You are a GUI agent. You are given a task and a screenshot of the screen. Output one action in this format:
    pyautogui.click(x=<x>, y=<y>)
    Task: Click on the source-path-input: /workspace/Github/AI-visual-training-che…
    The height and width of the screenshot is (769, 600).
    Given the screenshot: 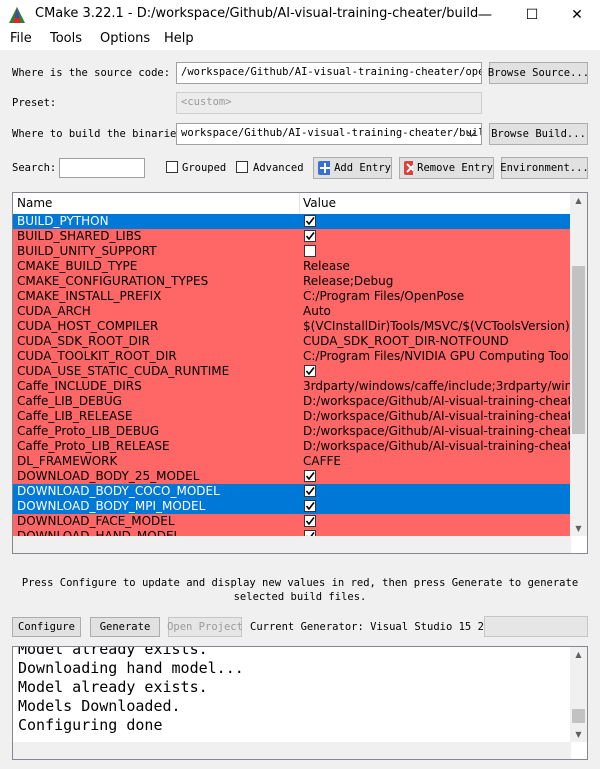 What is the action you would take?
    pyautogui.click(x=329, y=73)
    